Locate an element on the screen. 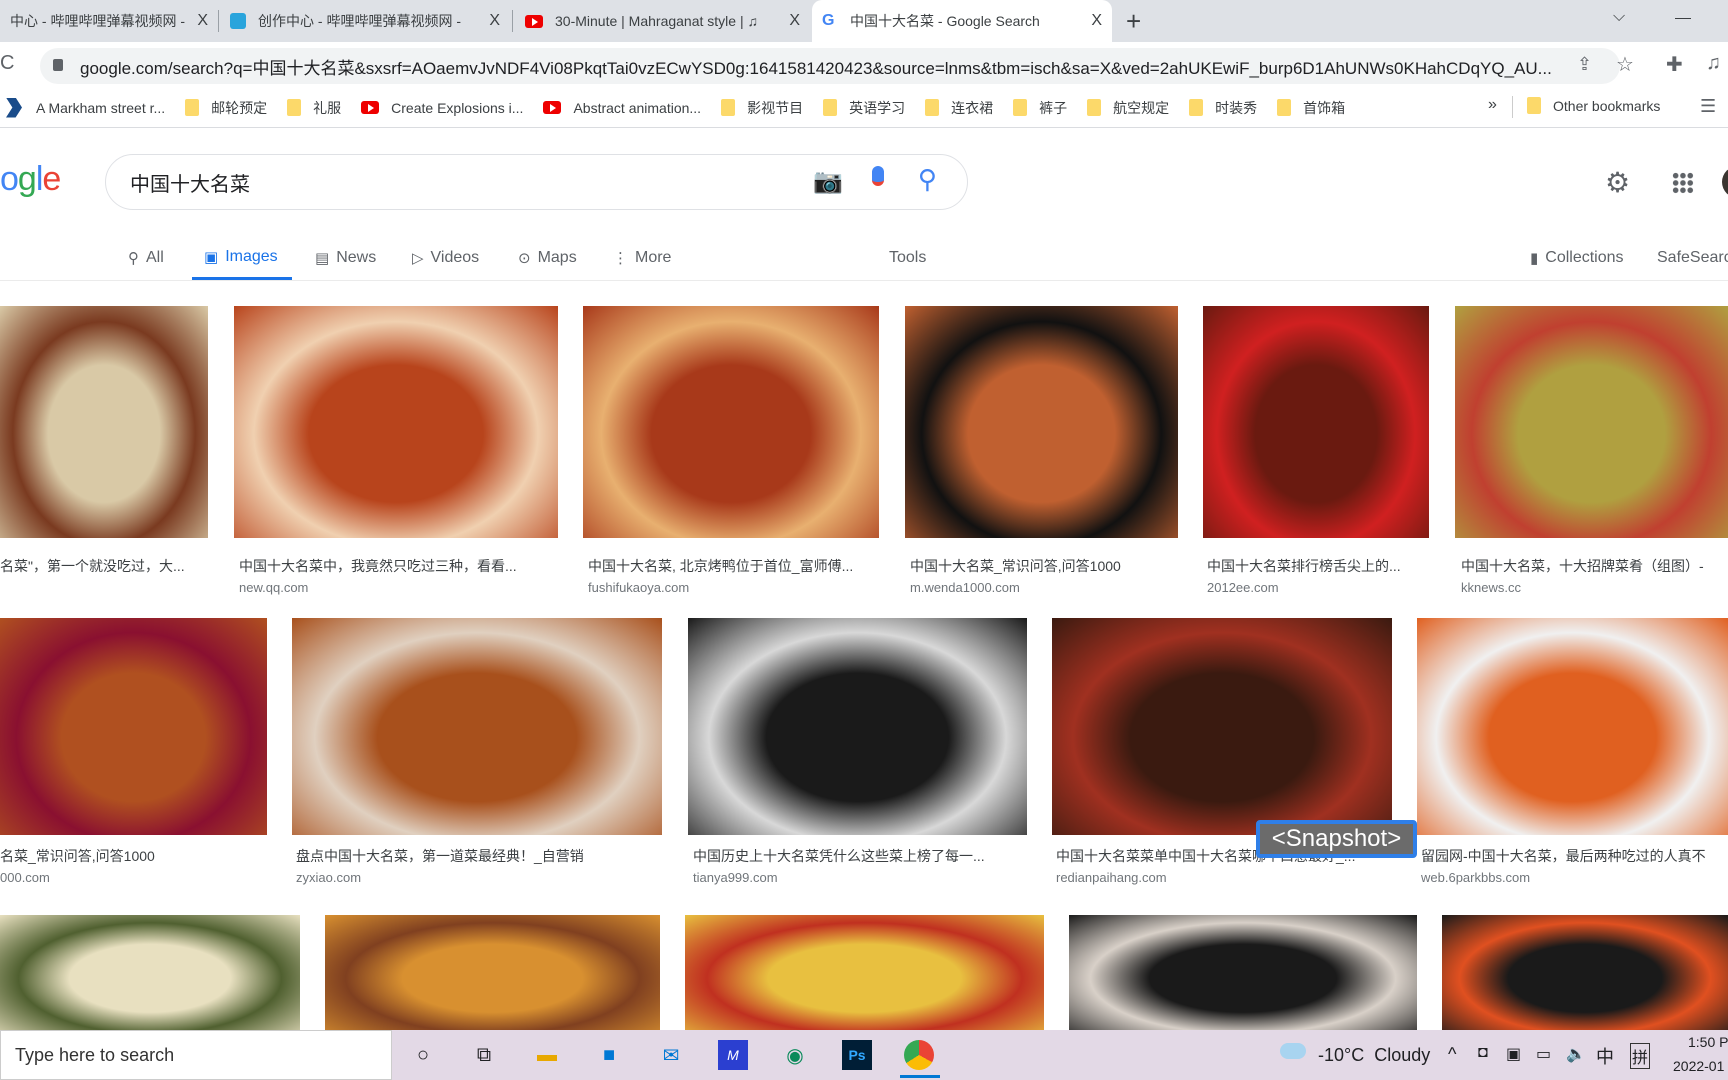 The image size is (1728, 1080). result-caption: 中国十大名菜，十大招牌菜肴（组图）- is located at coordinates (1594, 566).